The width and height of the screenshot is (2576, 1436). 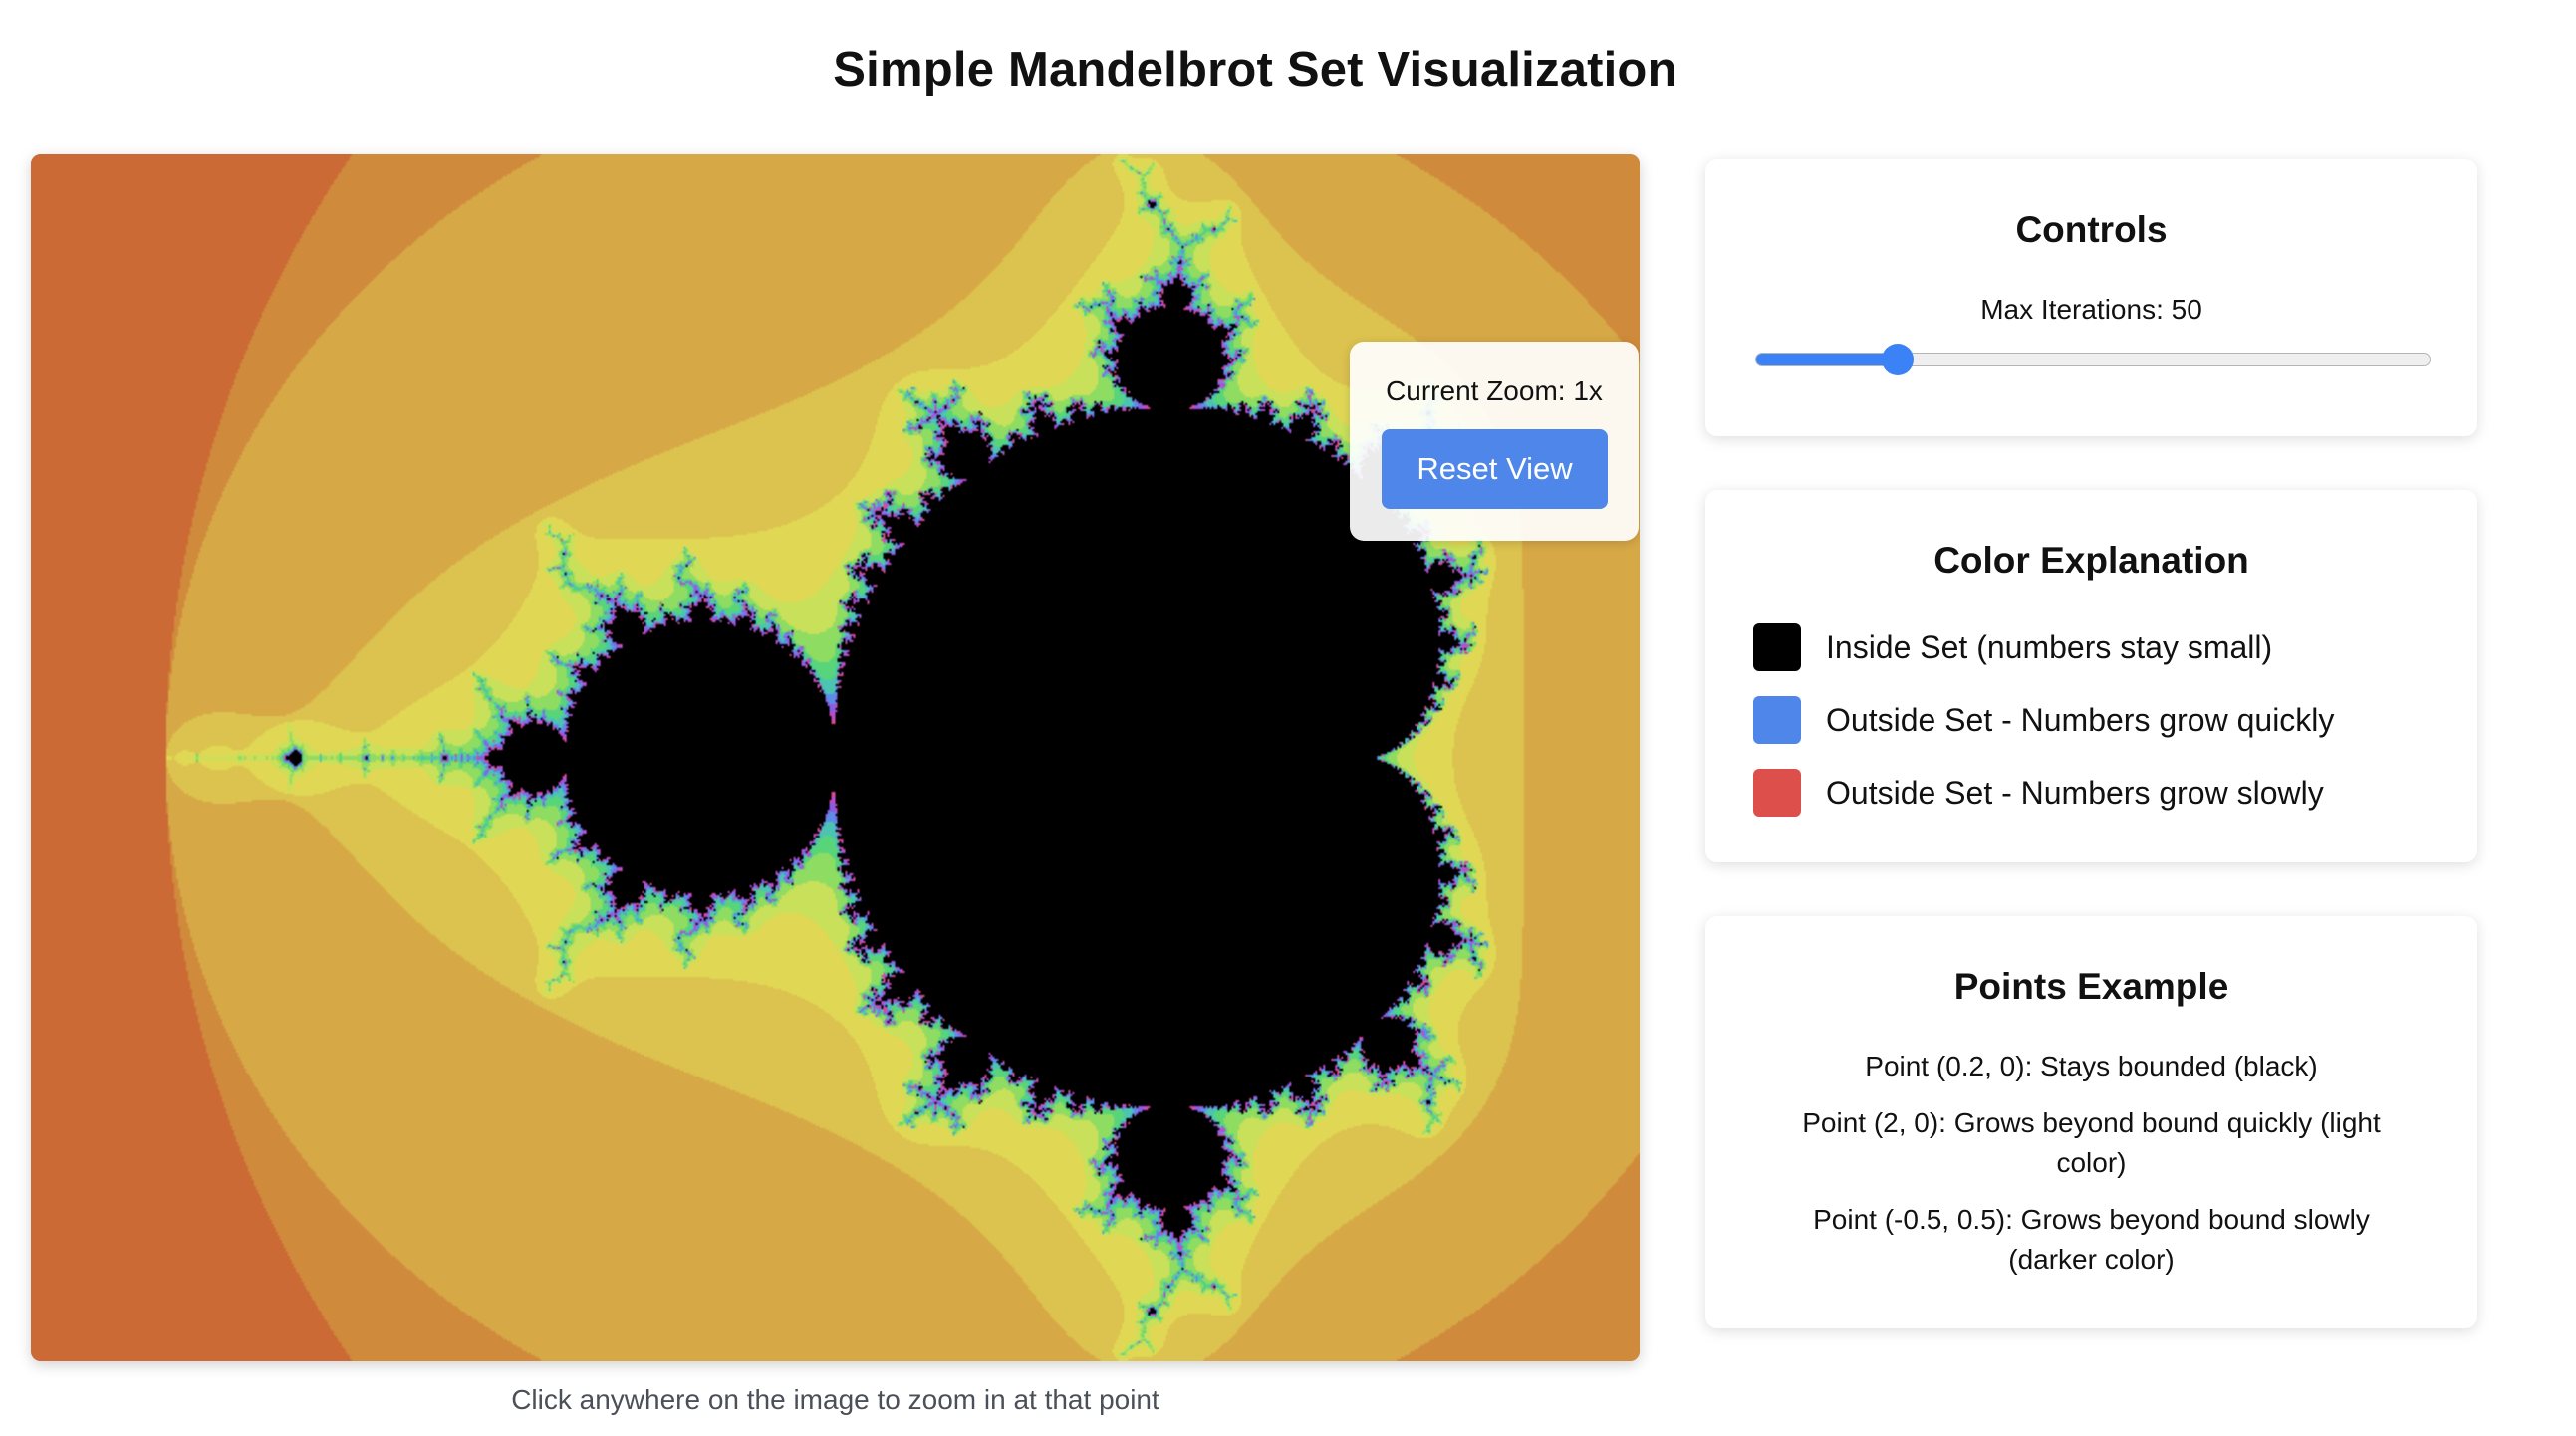 I want to click on max-iterations-slider, so click(x=2093, y=359).